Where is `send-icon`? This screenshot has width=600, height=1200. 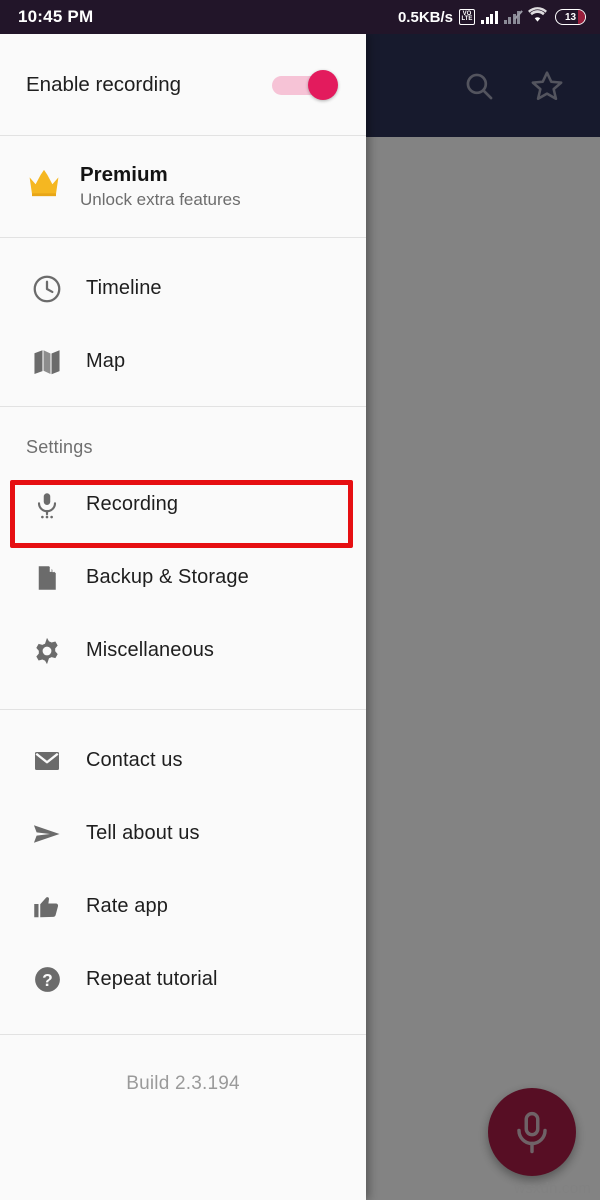 send-icon is located at coordinates (47, 834).